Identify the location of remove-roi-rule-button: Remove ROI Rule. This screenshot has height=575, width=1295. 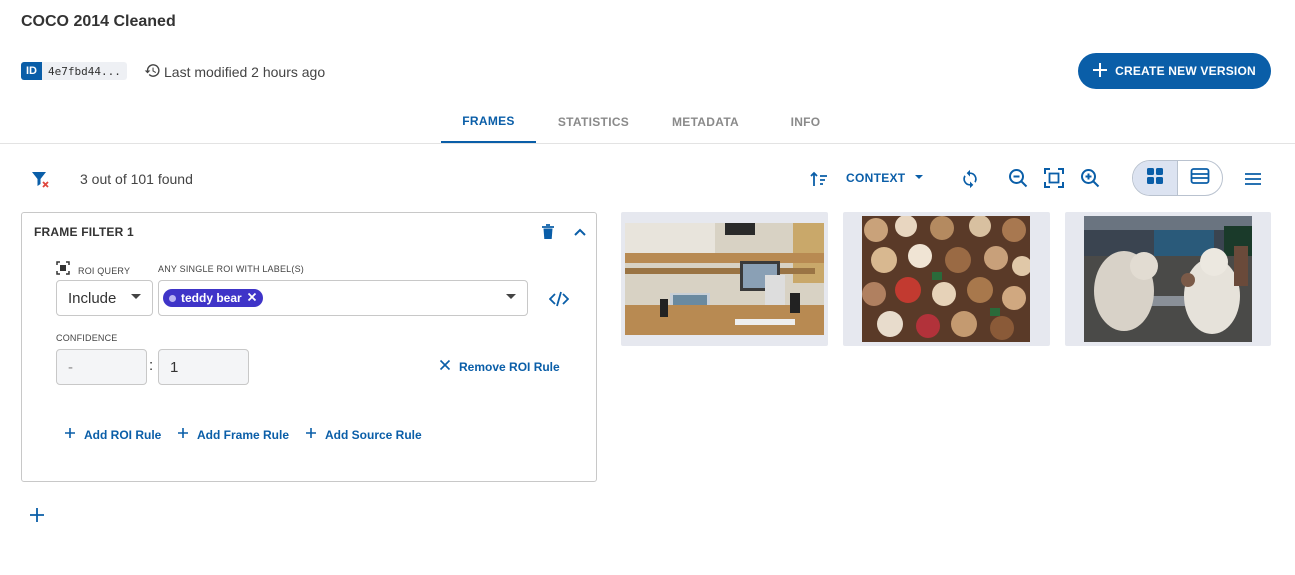
(499, 366).